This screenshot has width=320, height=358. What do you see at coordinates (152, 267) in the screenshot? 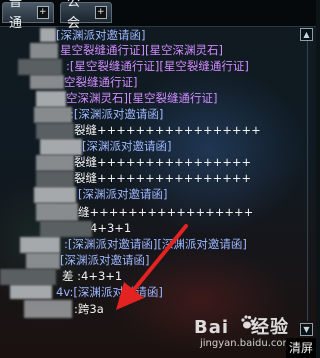
I see `red-arrow-icon` at bounding box center [152, 267].